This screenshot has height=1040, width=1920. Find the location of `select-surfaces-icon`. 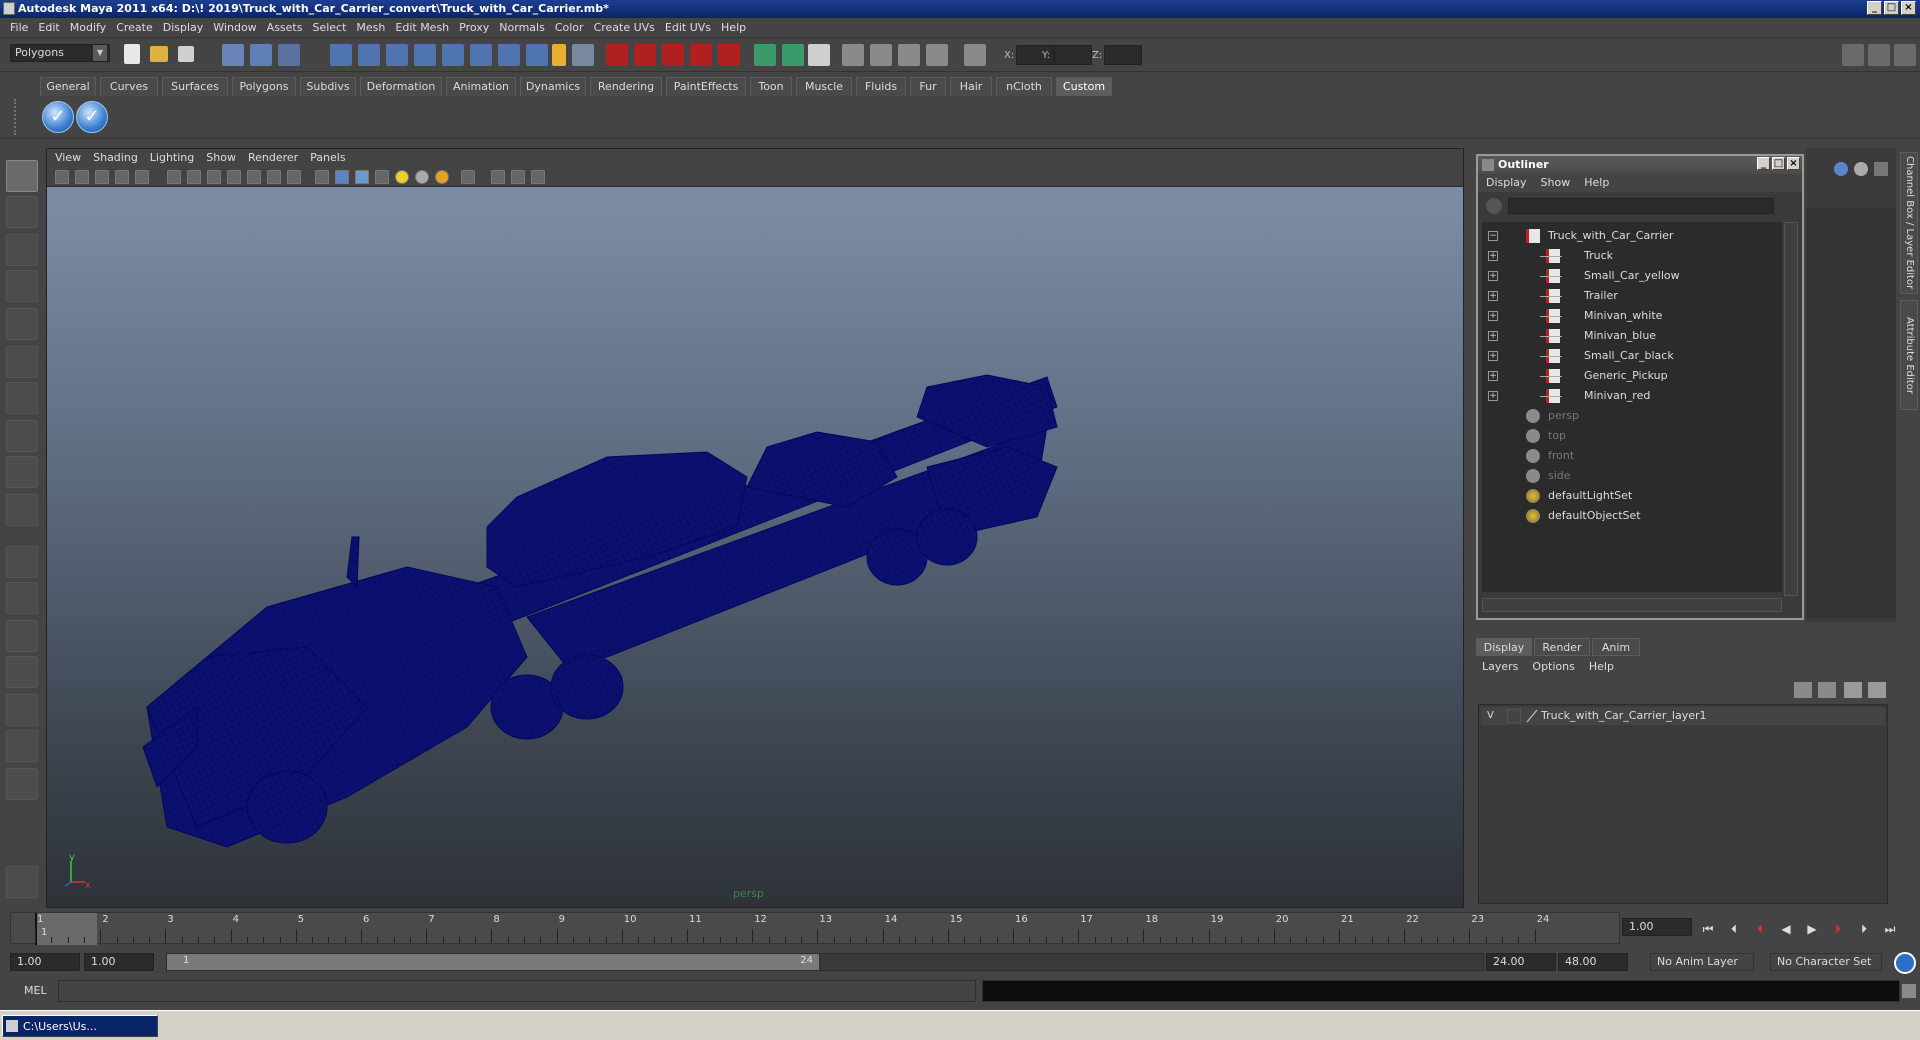

select-surfaces-icon is located at coordinates (425, 55).